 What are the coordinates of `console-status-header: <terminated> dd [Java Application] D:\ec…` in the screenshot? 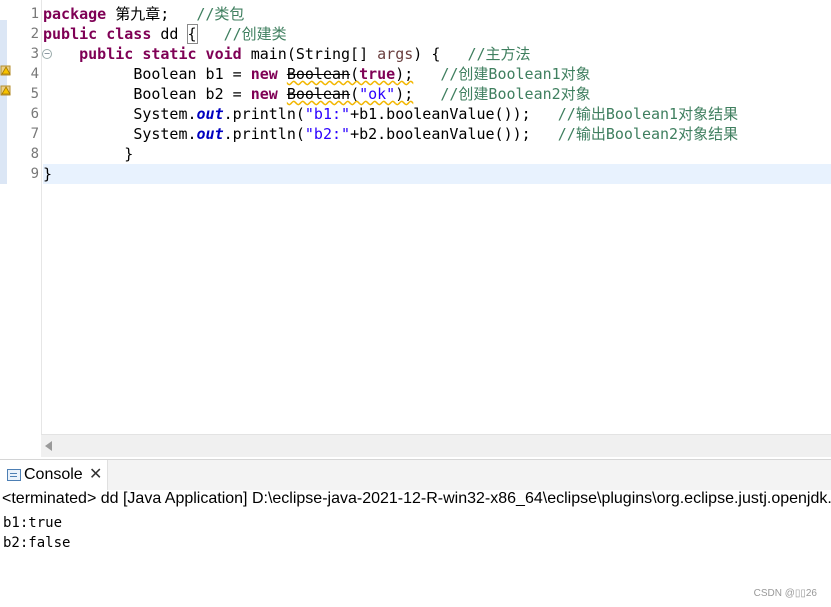 It's located at (416, 498).